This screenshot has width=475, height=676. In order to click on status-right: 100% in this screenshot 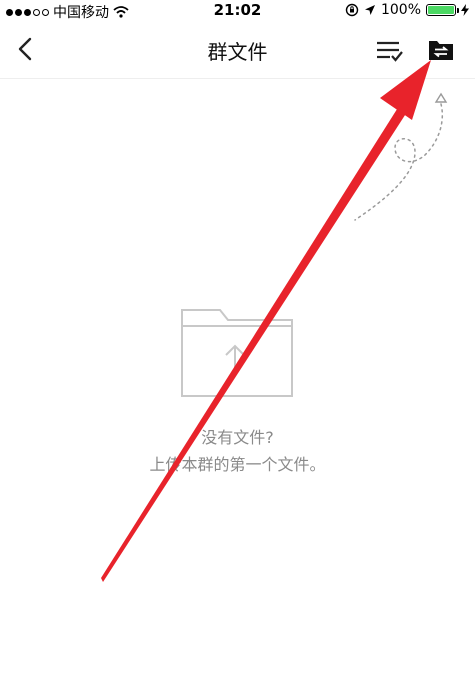, I will do `click(407, 10)`.